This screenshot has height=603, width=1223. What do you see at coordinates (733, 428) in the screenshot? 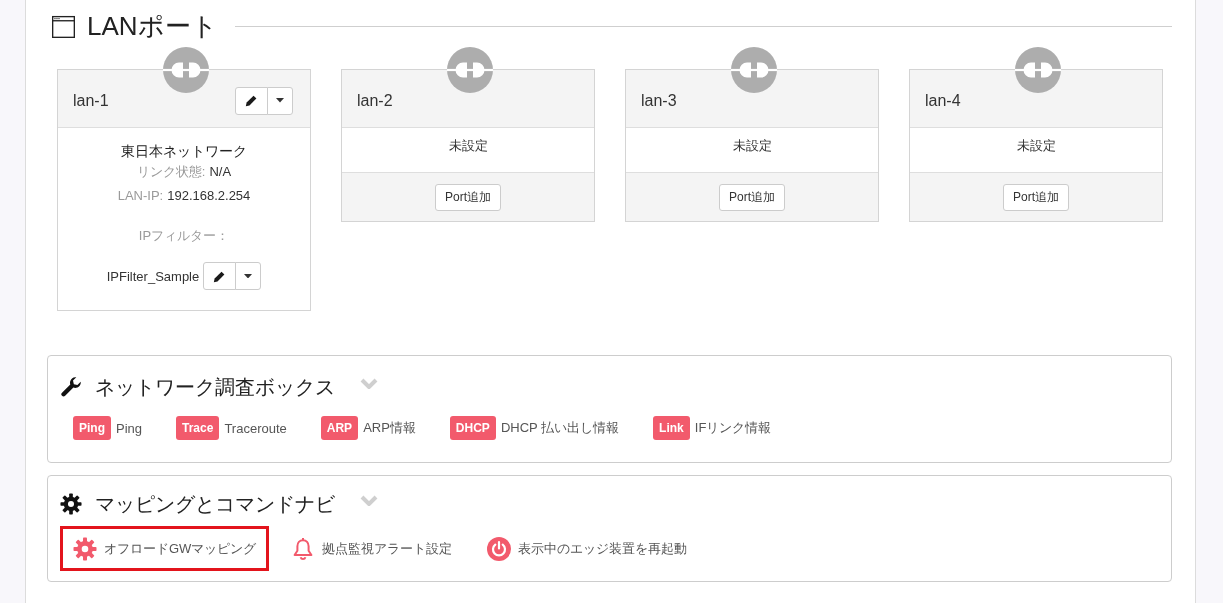
I see `tool-link: IFリンク情報` at bounding box center [733, 428].